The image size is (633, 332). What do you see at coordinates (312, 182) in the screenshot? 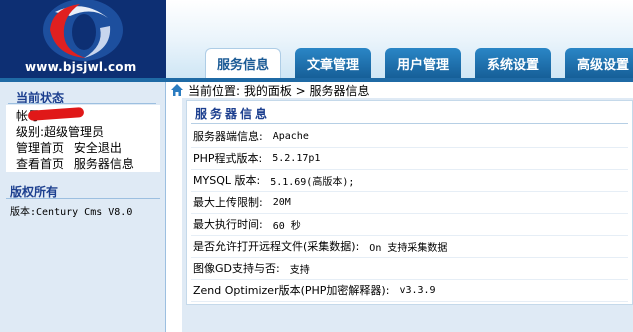
I see `row-value: 5.1.69(高版本);` at bounding box center [312, 182].